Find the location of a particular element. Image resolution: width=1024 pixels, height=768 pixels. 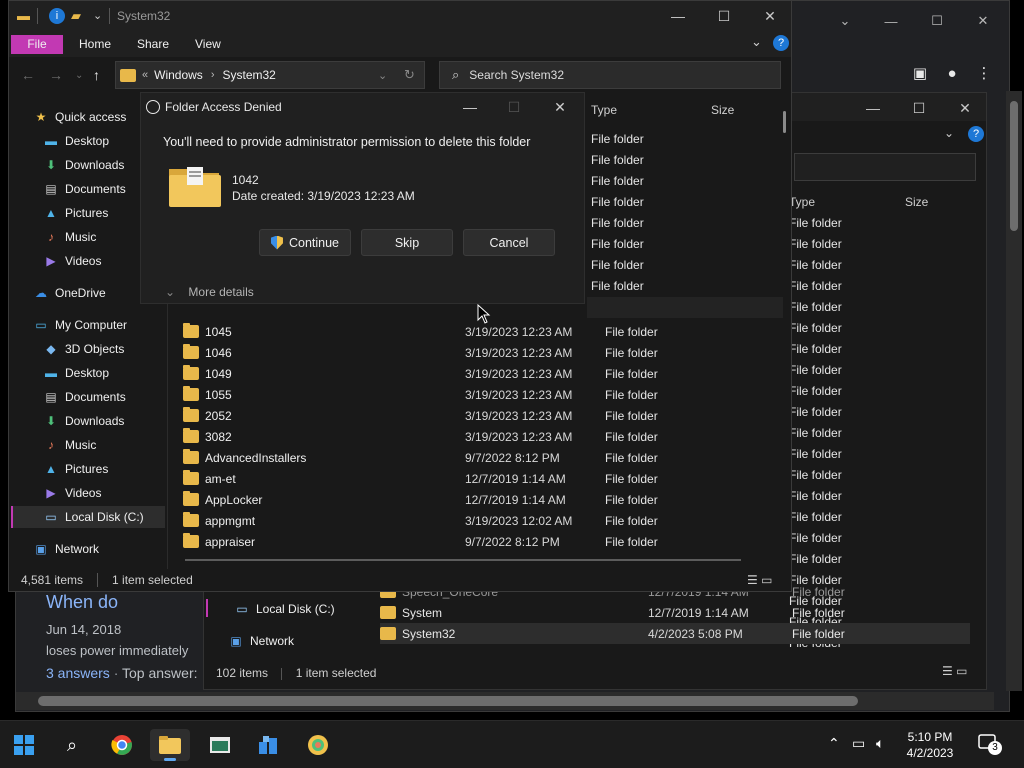

table-row: am-et 12/7/2019 1:14 AM File folder is located at coordinates (481, 478).